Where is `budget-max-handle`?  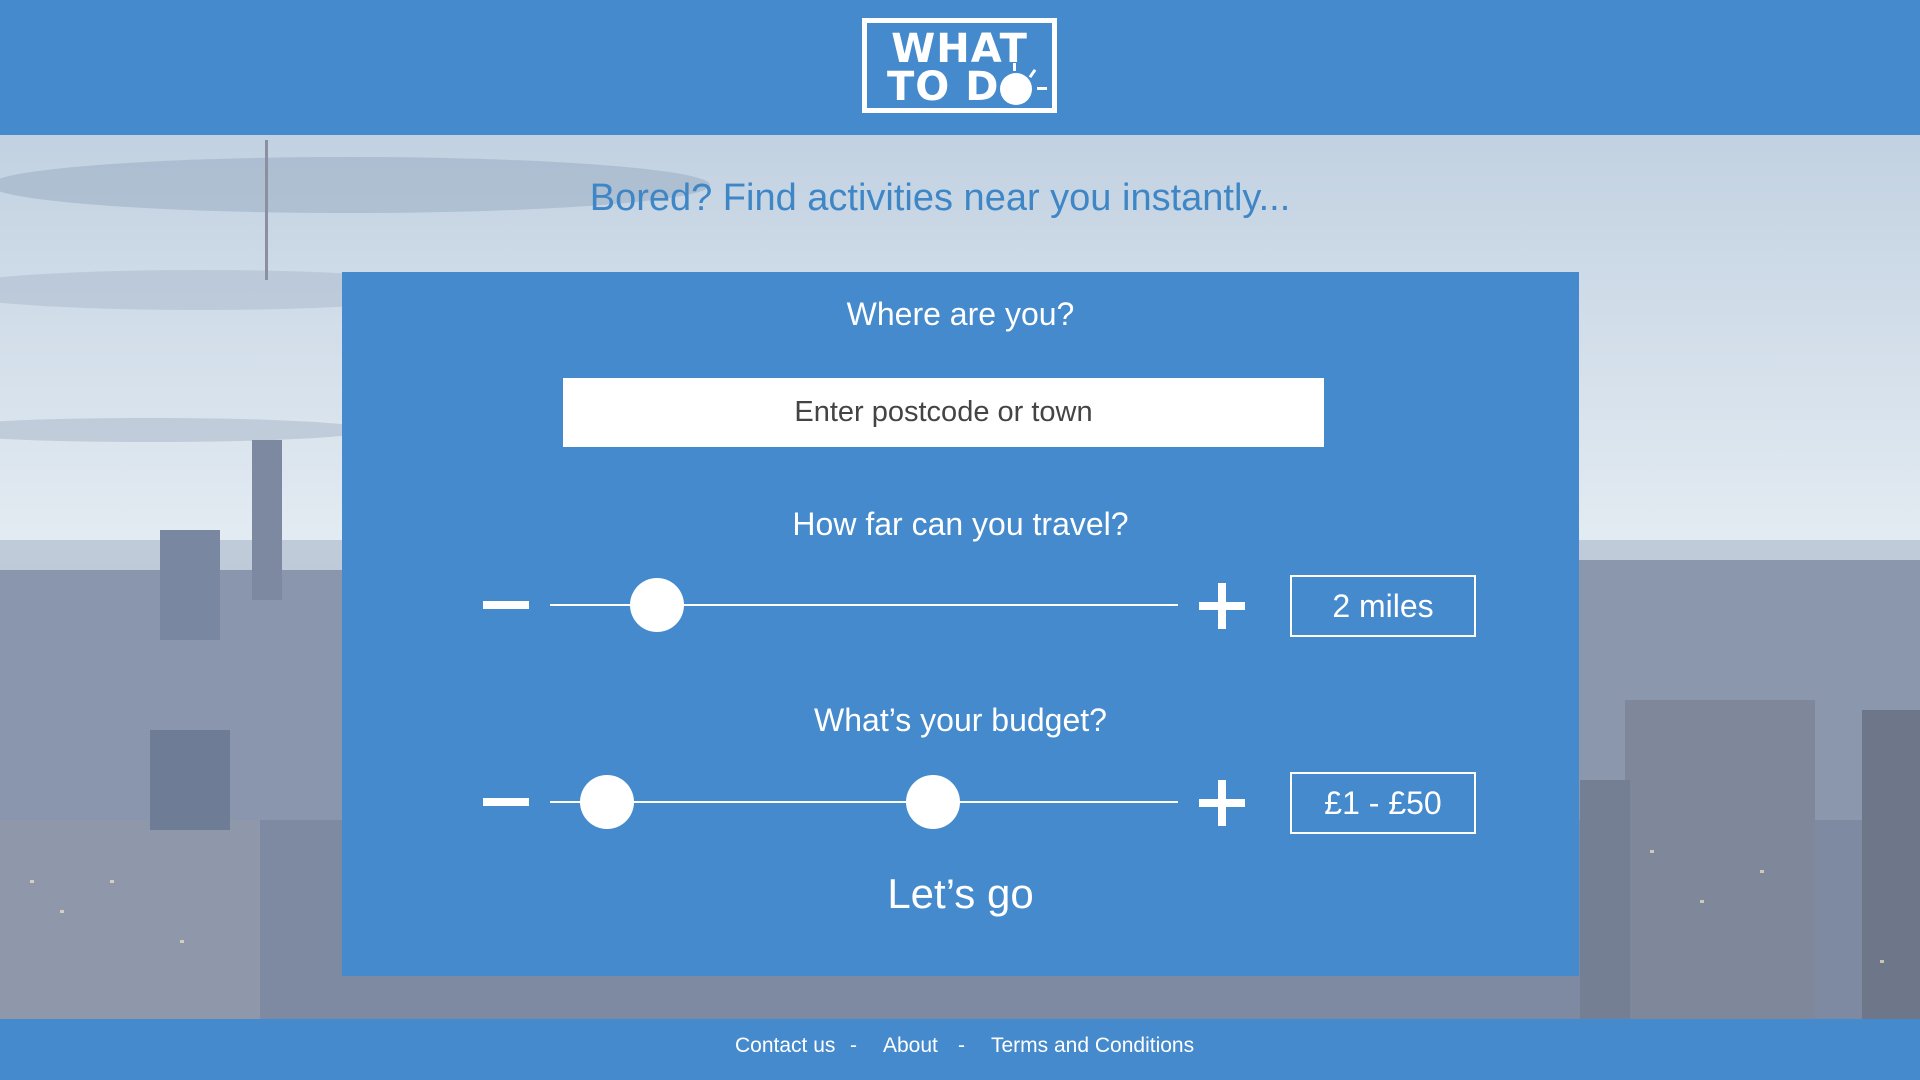 budget-max-handle is located at coordinates (933, 802).